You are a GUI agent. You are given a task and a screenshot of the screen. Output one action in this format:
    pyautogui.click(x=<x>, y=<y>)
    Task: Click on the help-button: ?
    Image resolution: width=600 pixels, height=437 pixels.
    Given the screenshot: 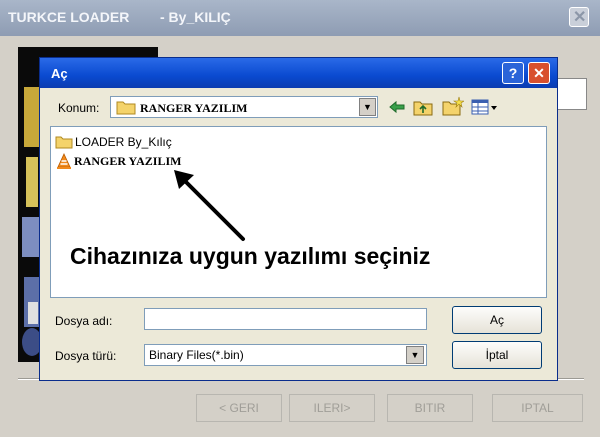 What is the action you would take?
    pyautogui.click(x=513, y=73)
    